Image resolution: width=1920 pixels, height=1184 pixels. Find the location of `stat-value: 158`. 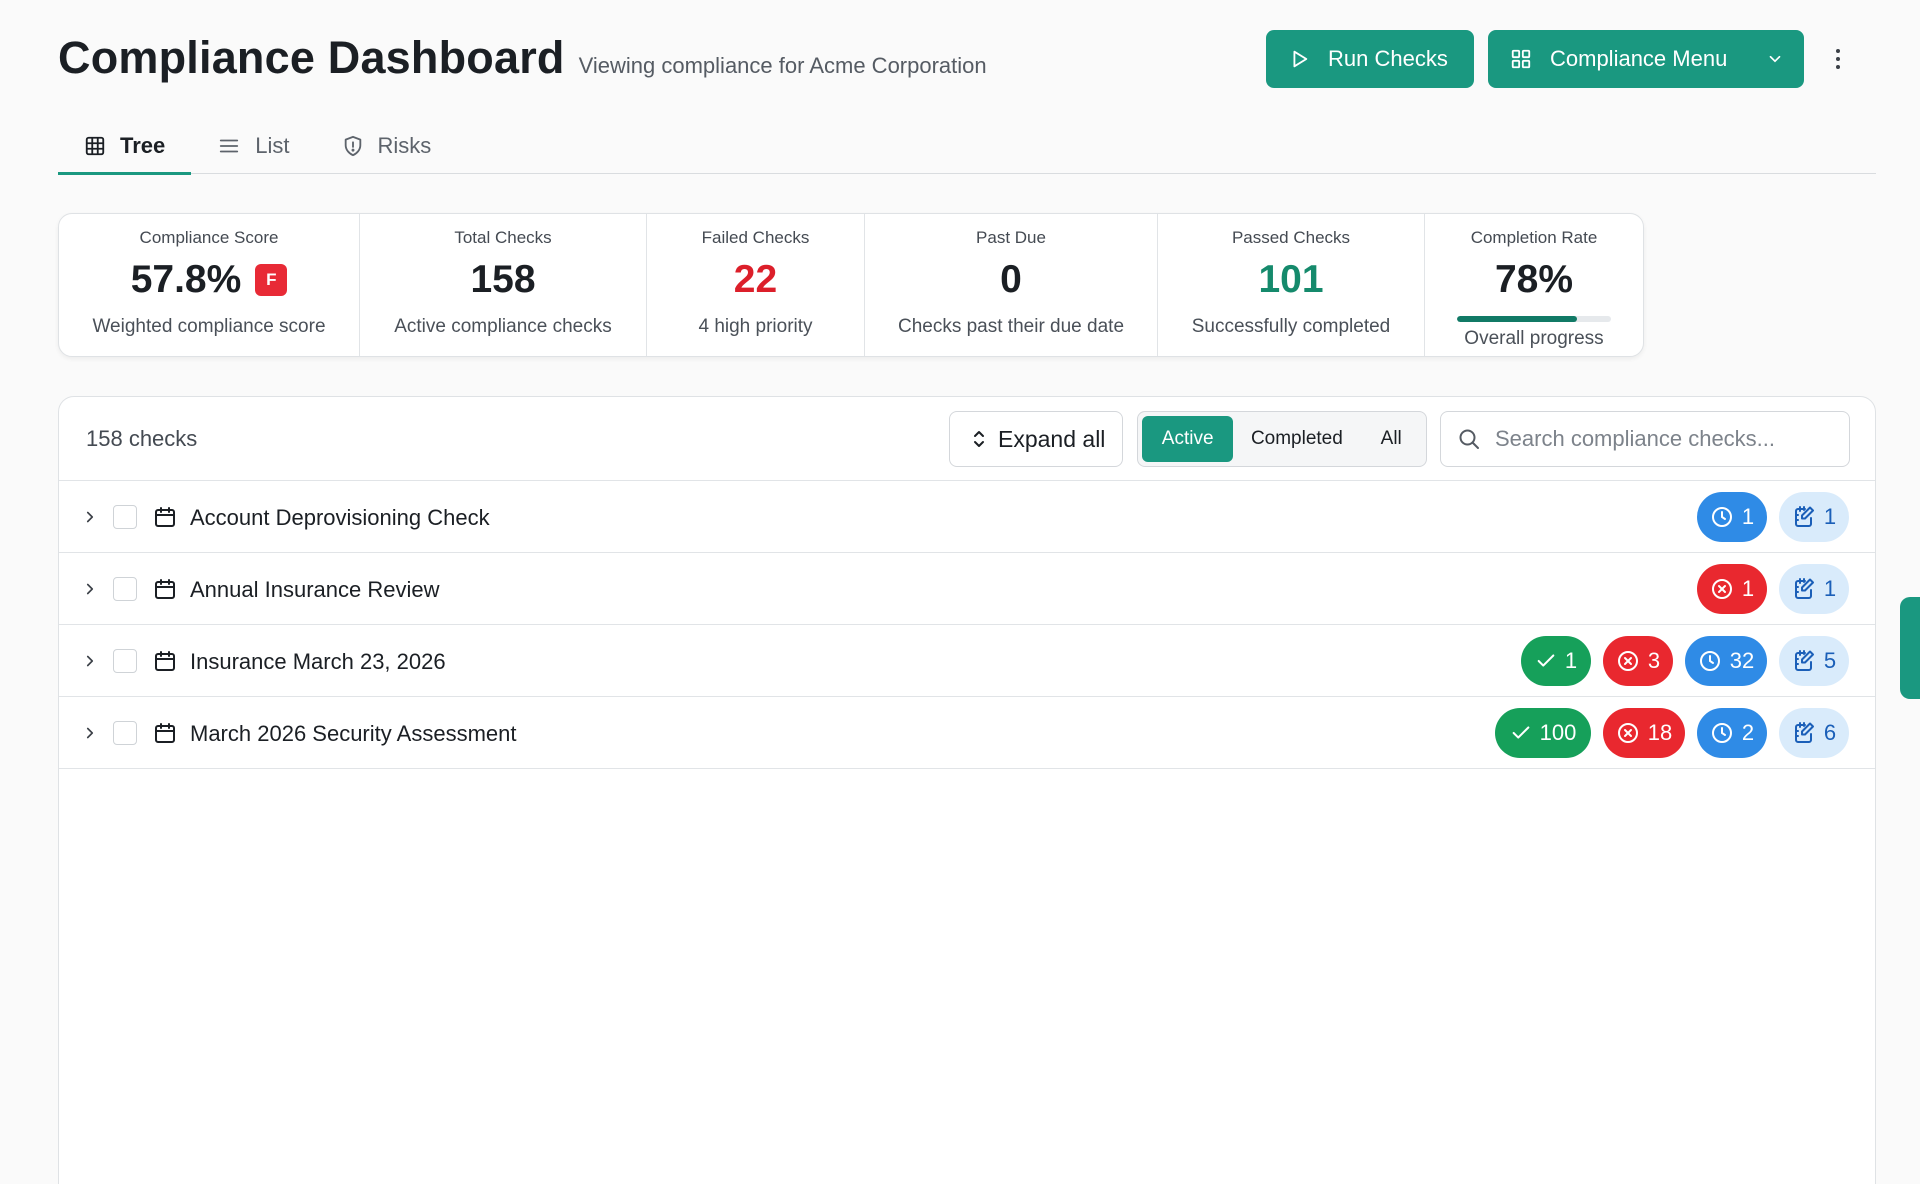

stat-value: 158 is located at coordinates (503, 279).